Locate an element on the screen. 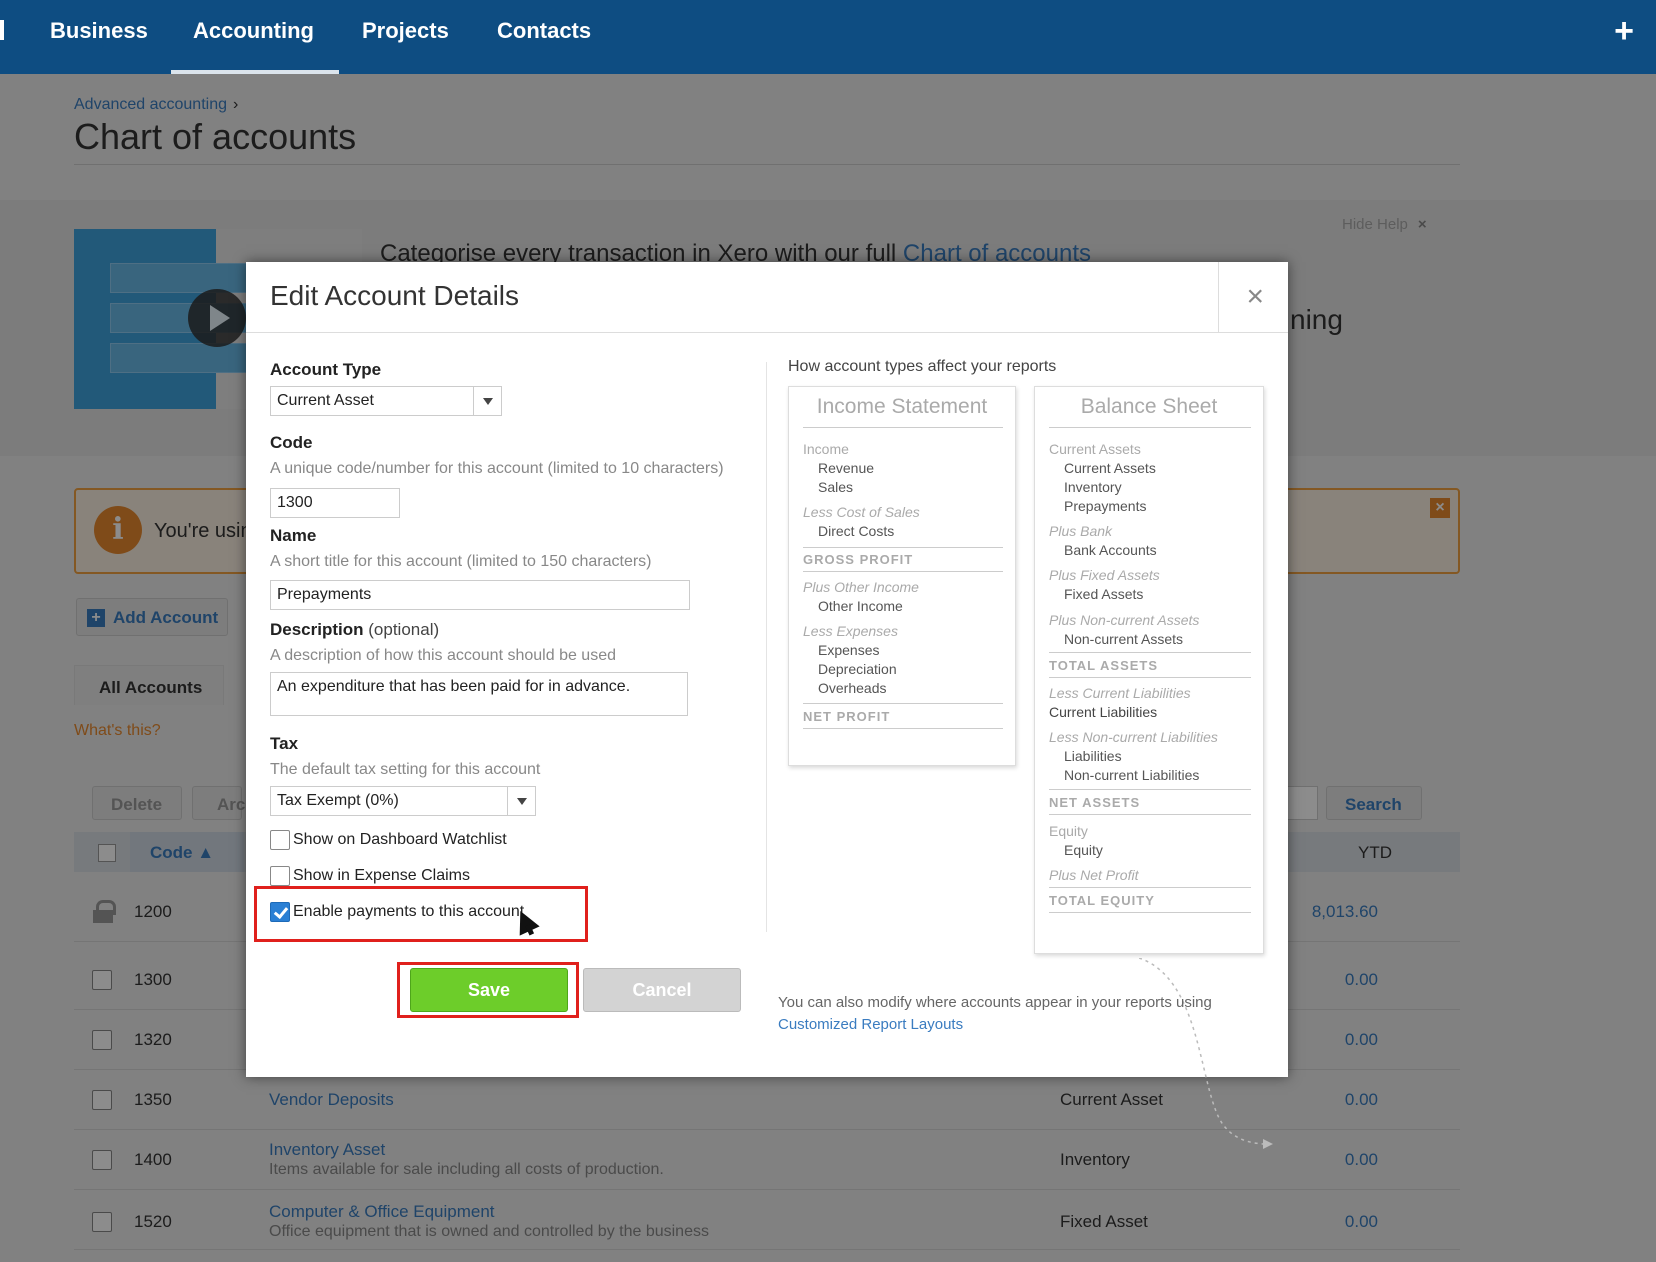 This screenshot has height=1262, width=1656. nav-item-truncated is located at coordinates (2, 30).